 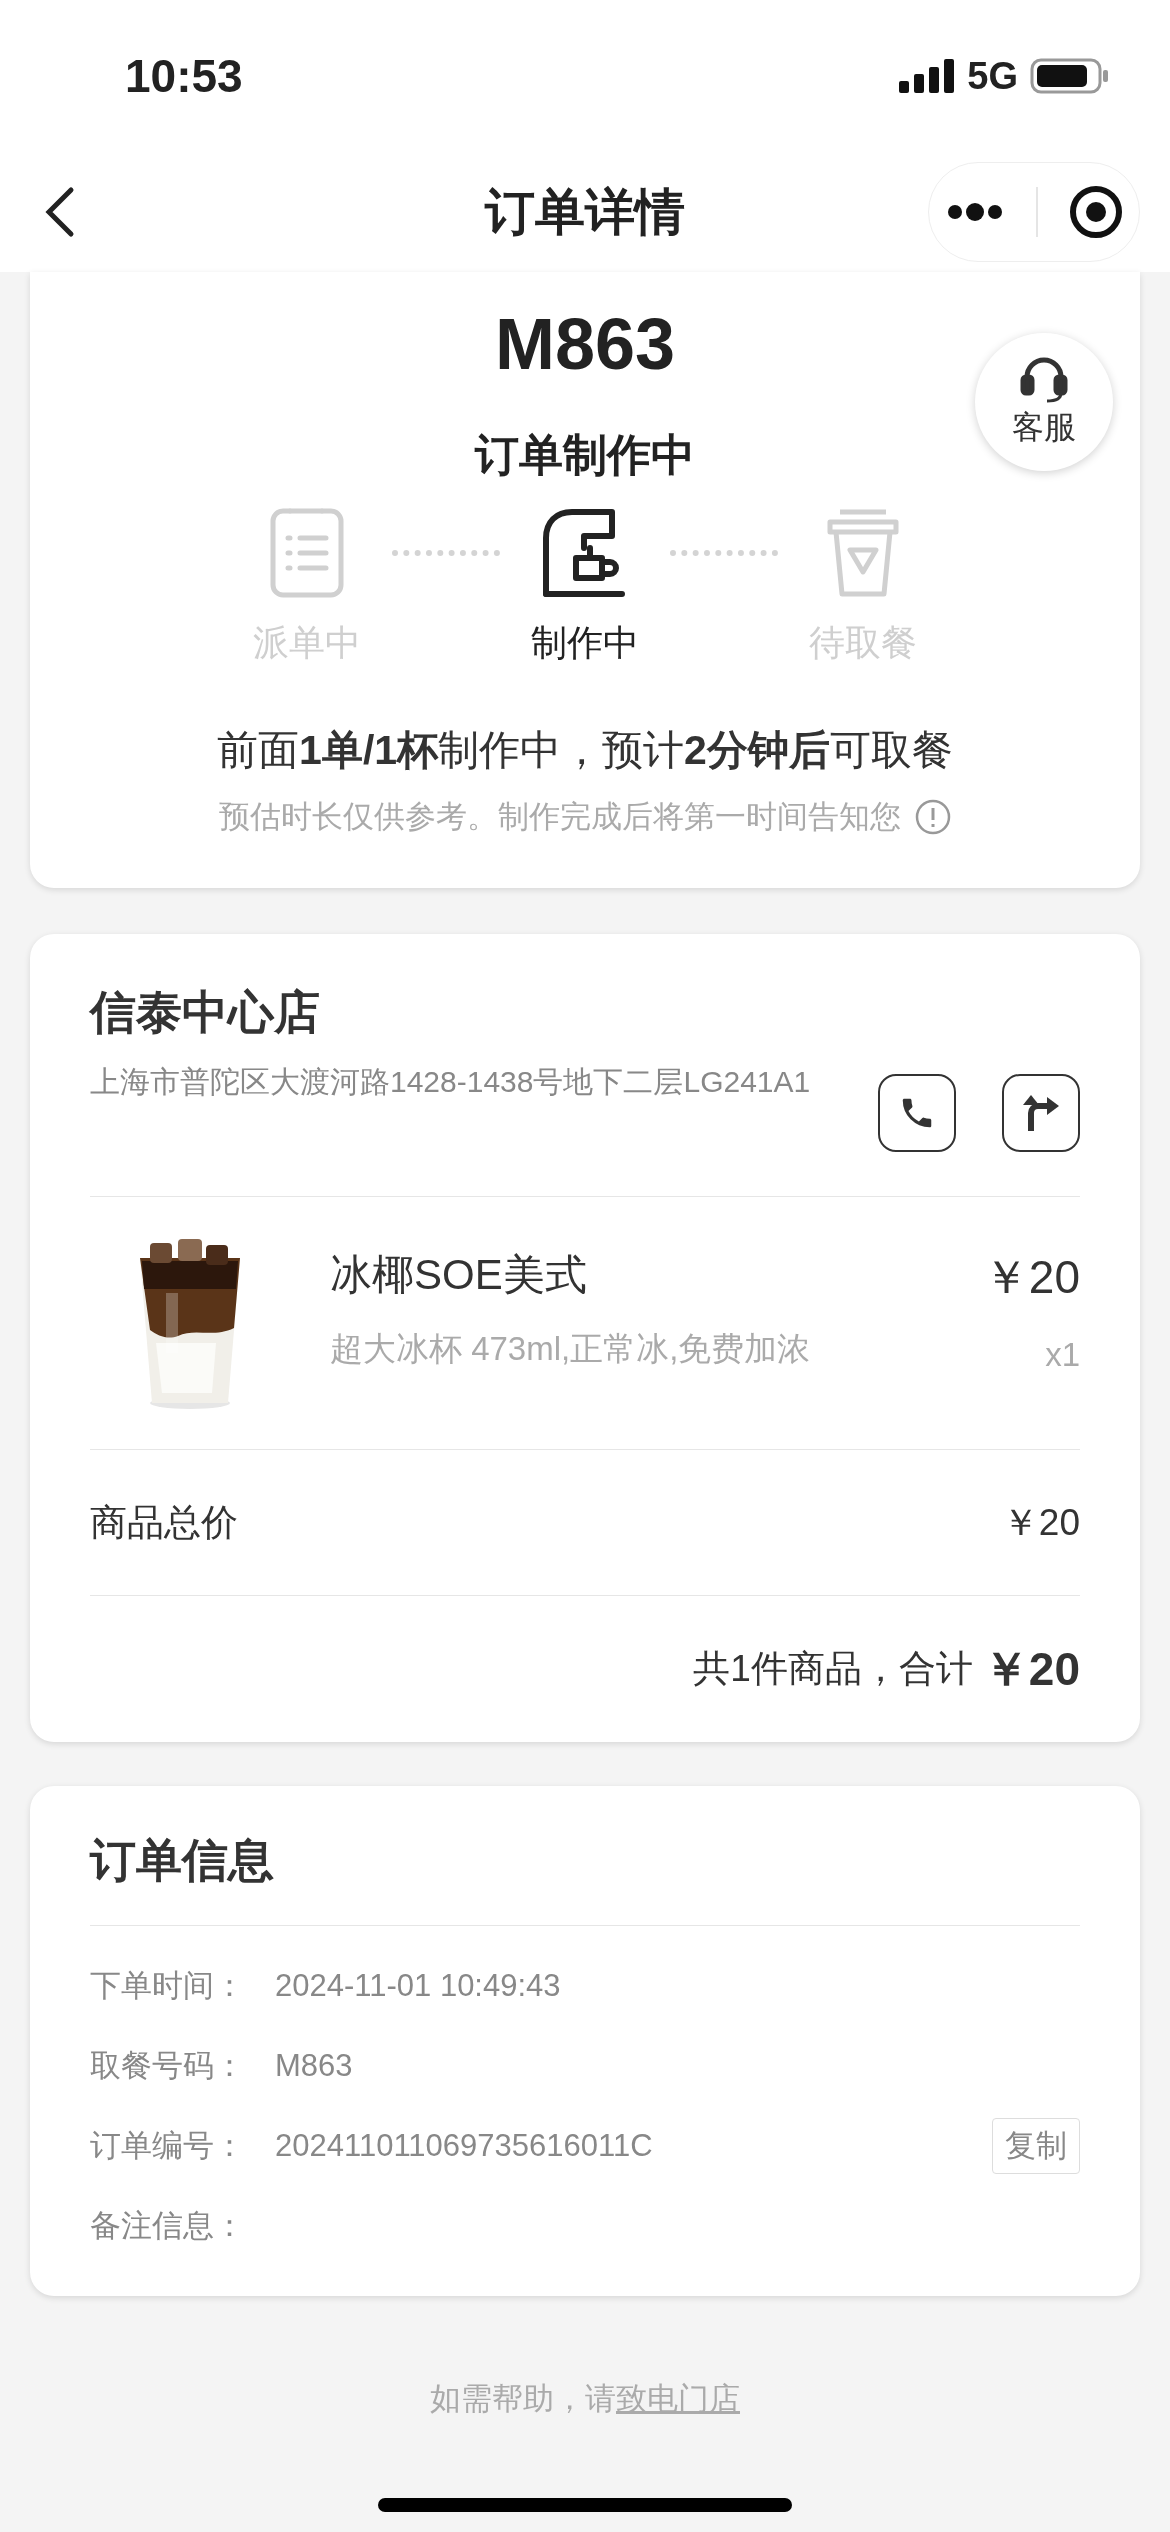 I want to click on estimate-hint: 预估时长仅供参考。制作完成后将第一时间告知您, so click(x=560, y=816).